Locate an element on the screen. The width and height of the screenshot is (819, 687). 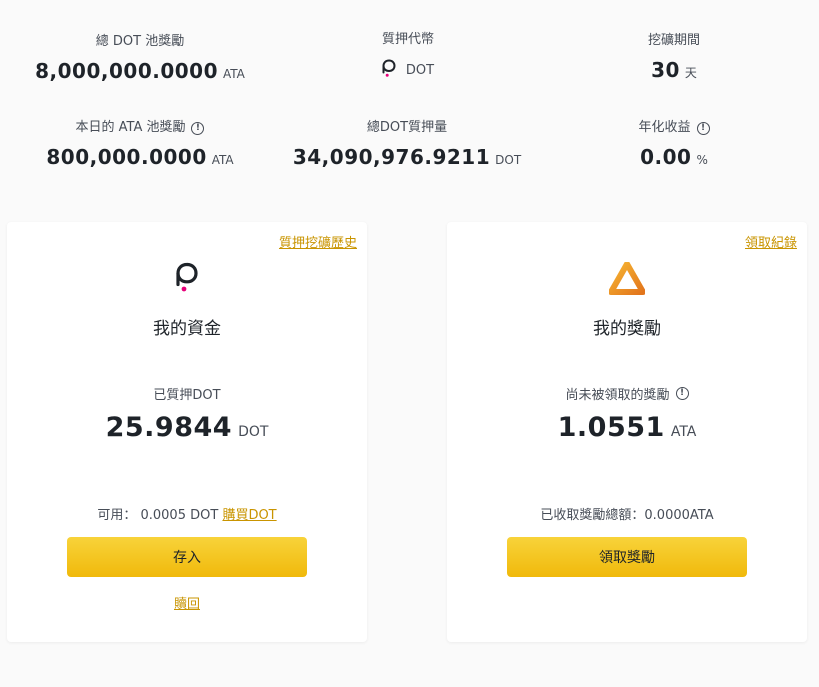
stat-unit: DOT is located at coordinates (508, 160).